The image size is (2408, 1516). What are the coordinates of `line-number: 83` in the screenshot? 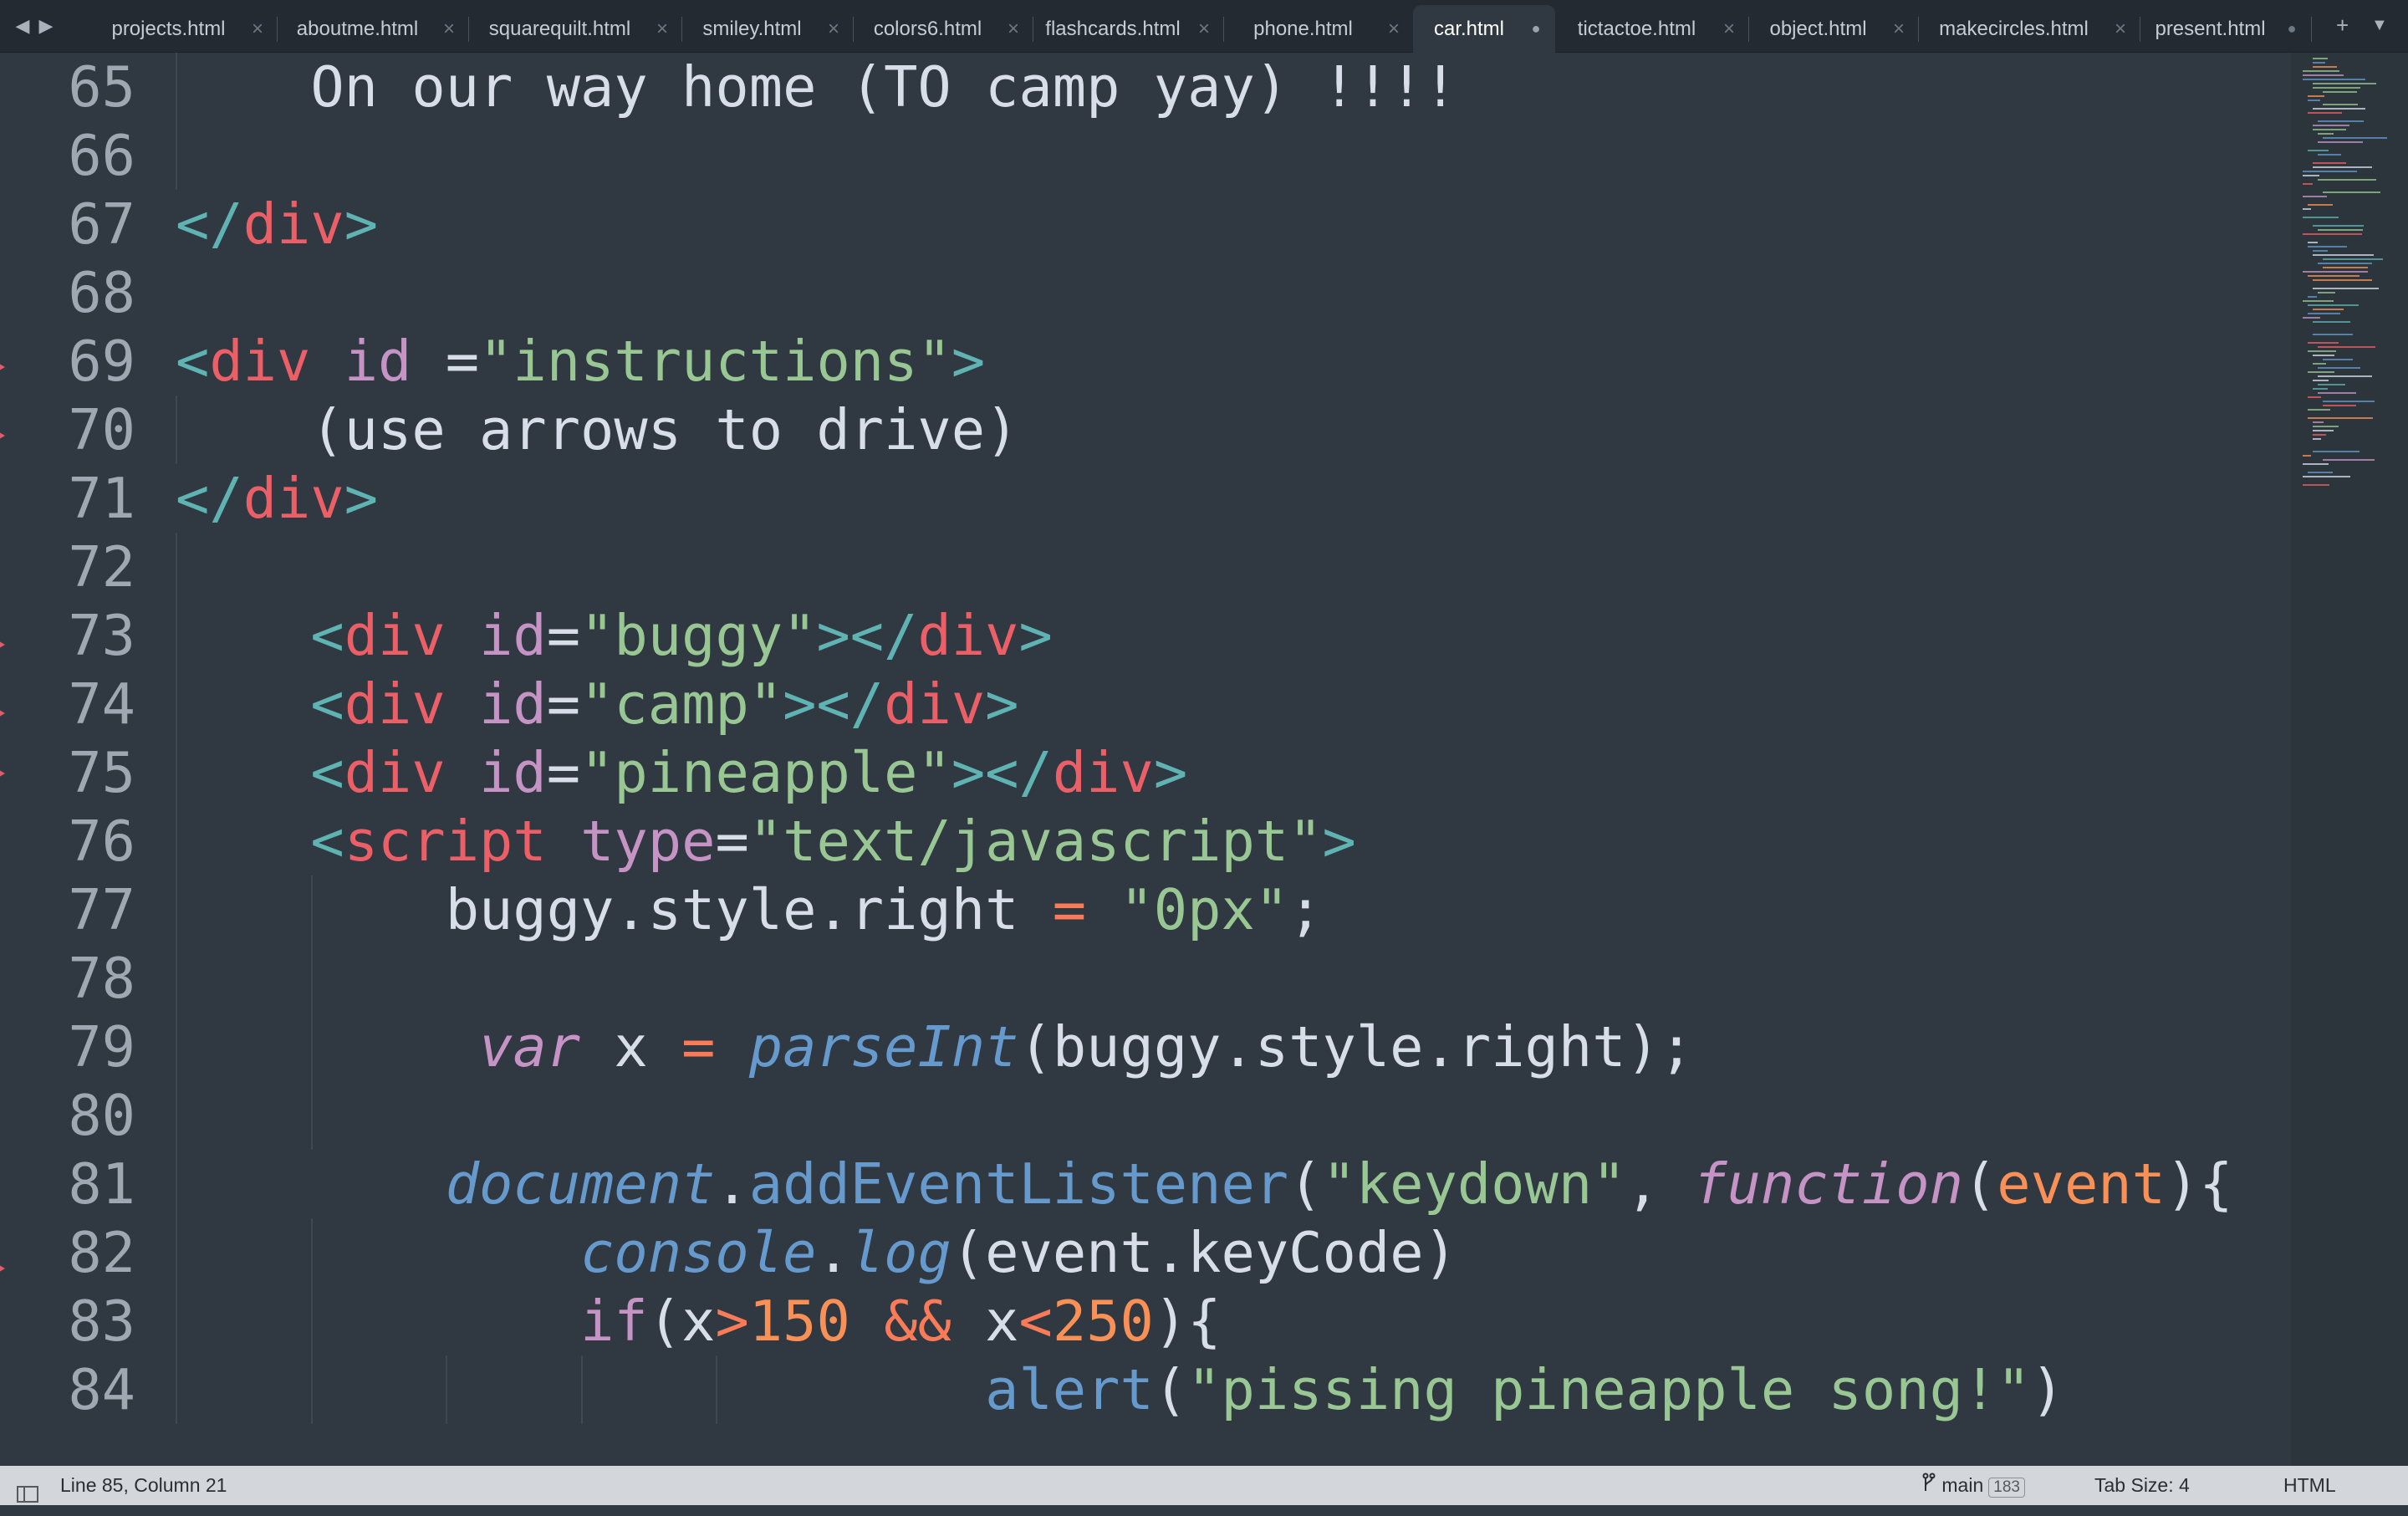 It's located at (102, 1321).